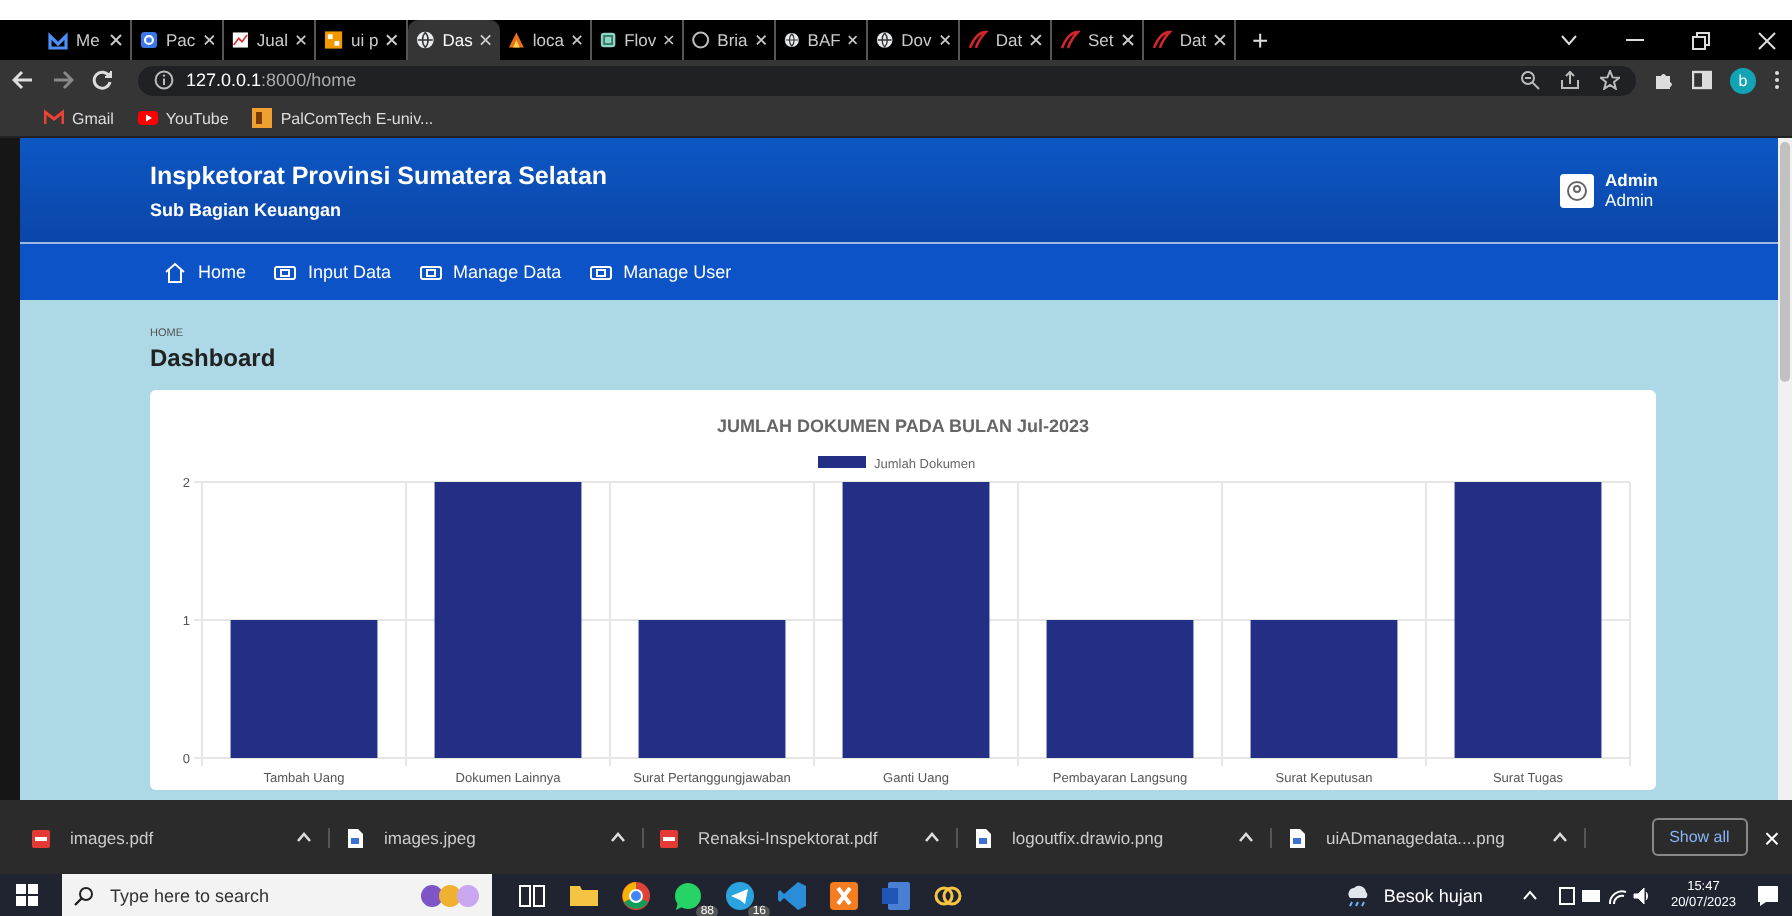 The image size is (1792, 916). Describe the element at coordinates (23, 80) in the screenshot. I see `back-icon` at that location.